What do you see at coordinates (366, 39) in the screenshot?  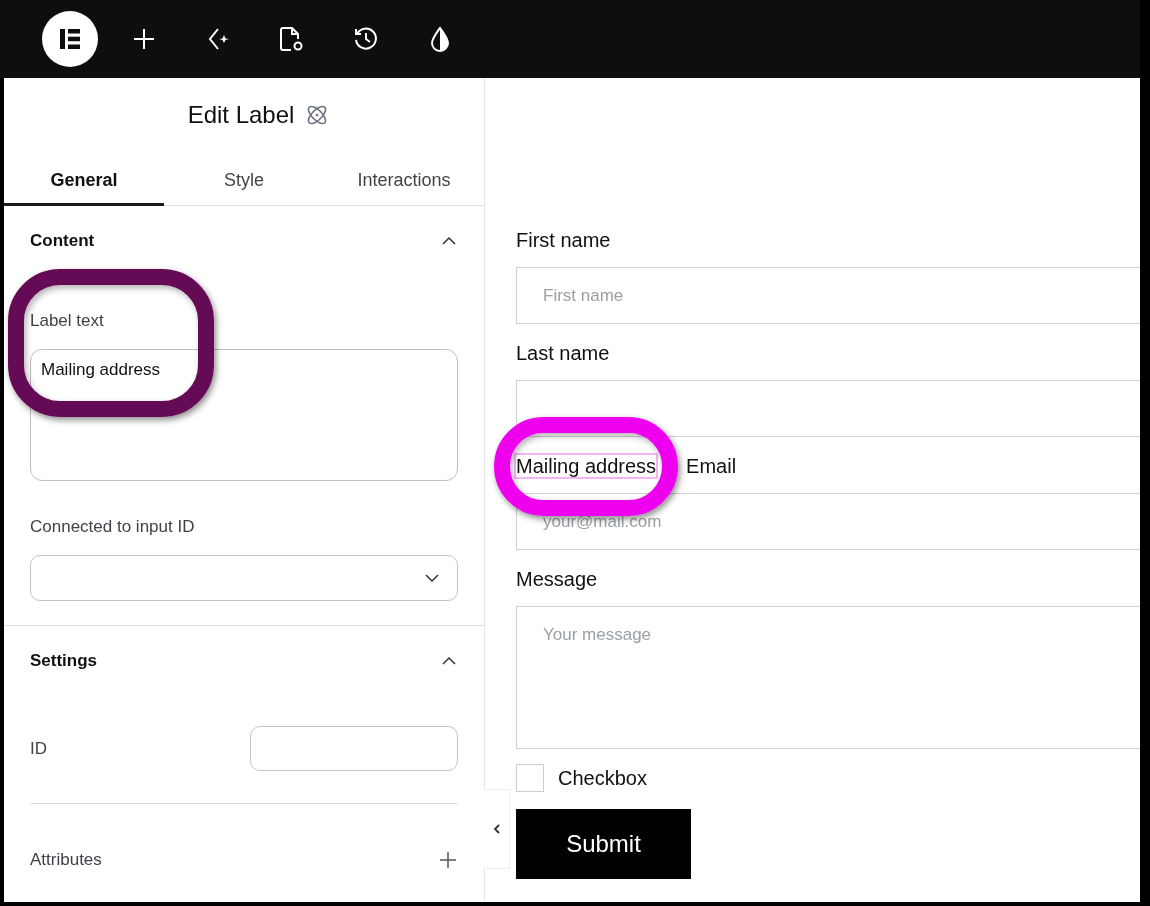 I see `history-icon` at bounding box center [366, 39].